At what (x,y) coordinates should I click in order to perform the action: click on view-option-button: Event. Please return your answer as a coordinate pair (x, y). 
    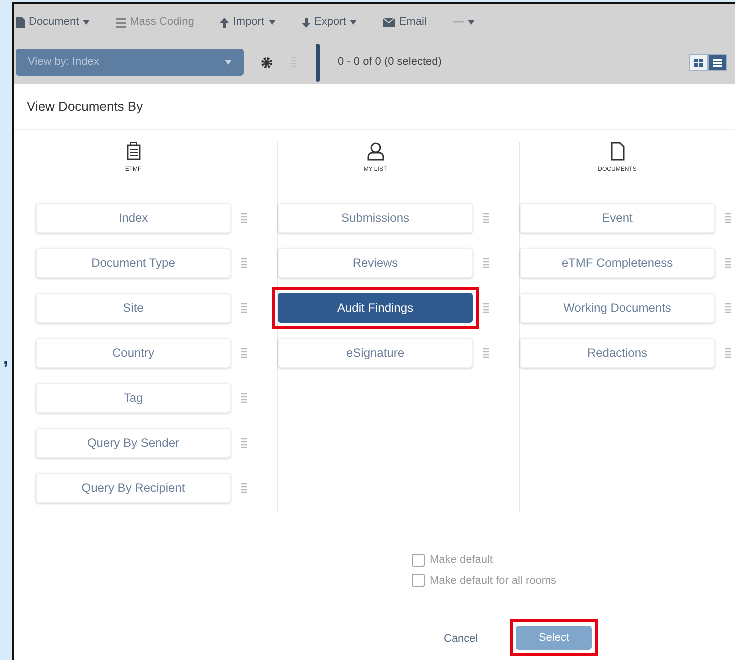
    Looking at the image, I should click on (617, 218).